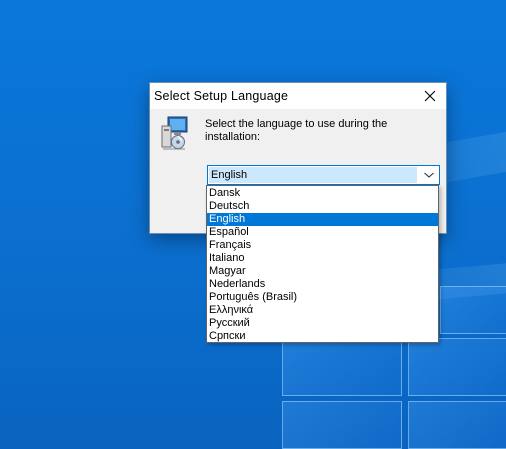  I want to click on language-option: Ελληνικά, so click(322, 310).